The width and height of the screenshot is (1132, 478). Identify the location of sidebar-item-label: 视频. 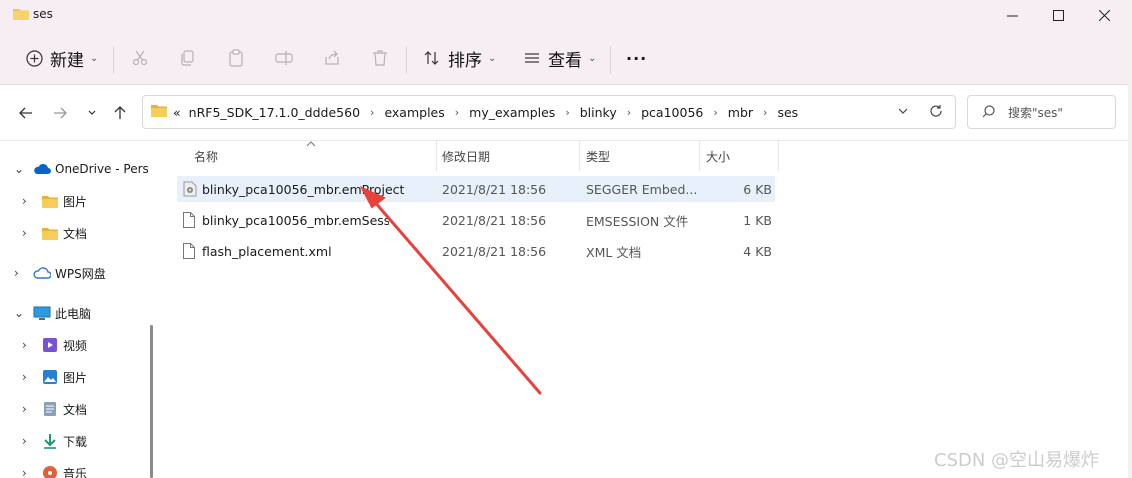
(75, 345).